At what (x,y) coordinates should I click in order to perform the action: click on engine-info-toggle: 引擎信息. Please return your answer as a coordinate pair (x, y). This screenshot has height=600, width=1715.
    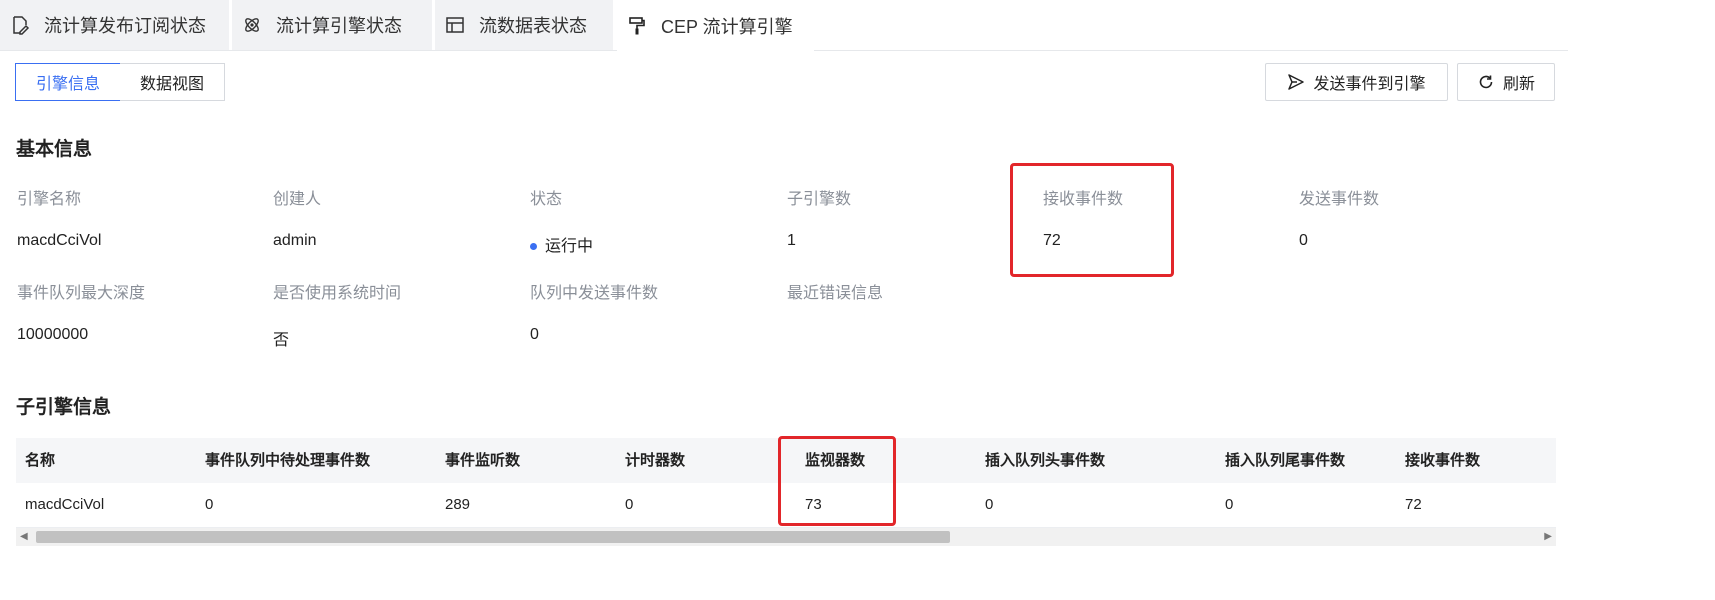
    Looking at the image, I should click on (68, 82).